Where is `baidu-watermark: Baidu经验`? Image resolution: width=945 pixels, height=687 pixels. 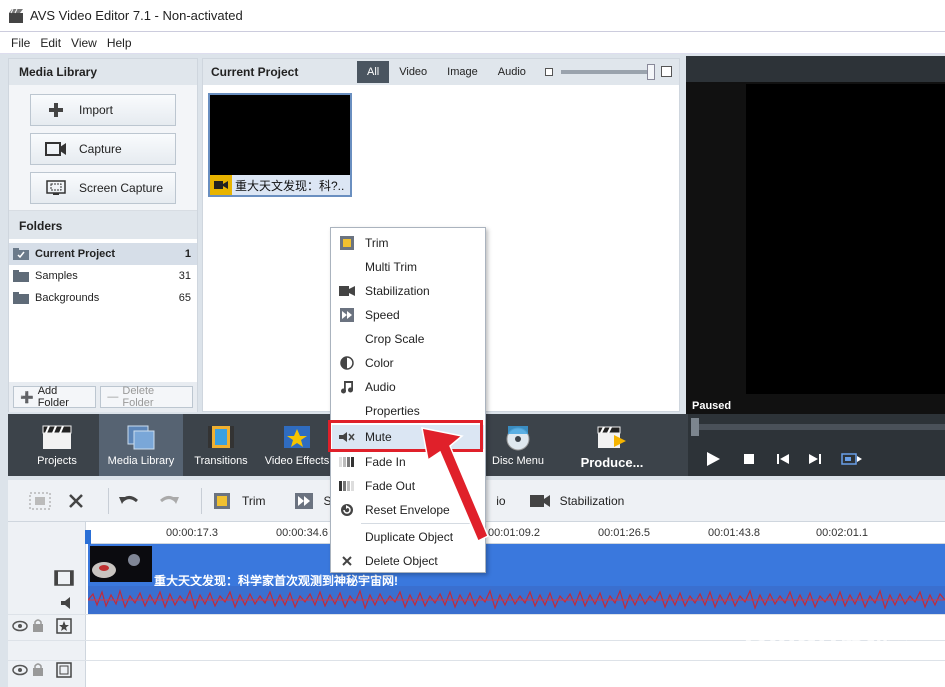
baidu-watermark: Baidu经验 is located at coordinates (823, 644).